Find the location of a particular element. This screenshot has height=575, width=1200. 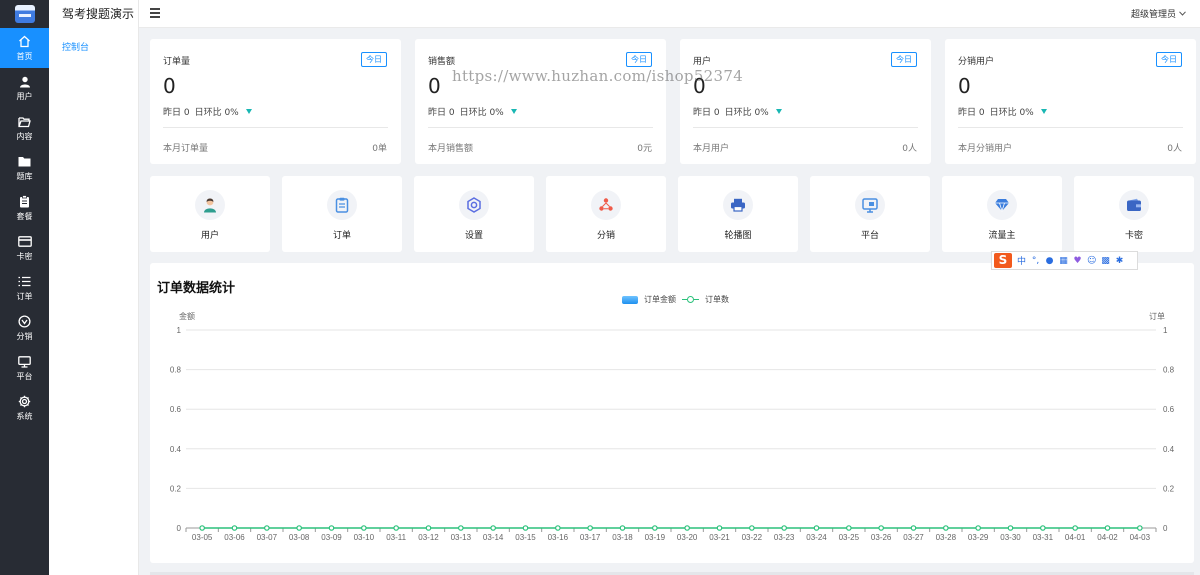

stat-title: 用户 is located at coordinates (702, 62).